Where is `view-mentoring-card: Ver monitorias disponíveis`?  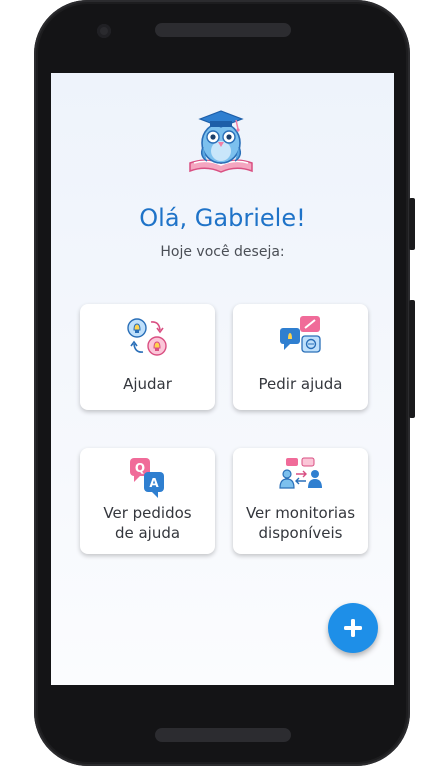 view-mentoring-card: Ver monitorias disponíveis is located at coordinates (300, 501).